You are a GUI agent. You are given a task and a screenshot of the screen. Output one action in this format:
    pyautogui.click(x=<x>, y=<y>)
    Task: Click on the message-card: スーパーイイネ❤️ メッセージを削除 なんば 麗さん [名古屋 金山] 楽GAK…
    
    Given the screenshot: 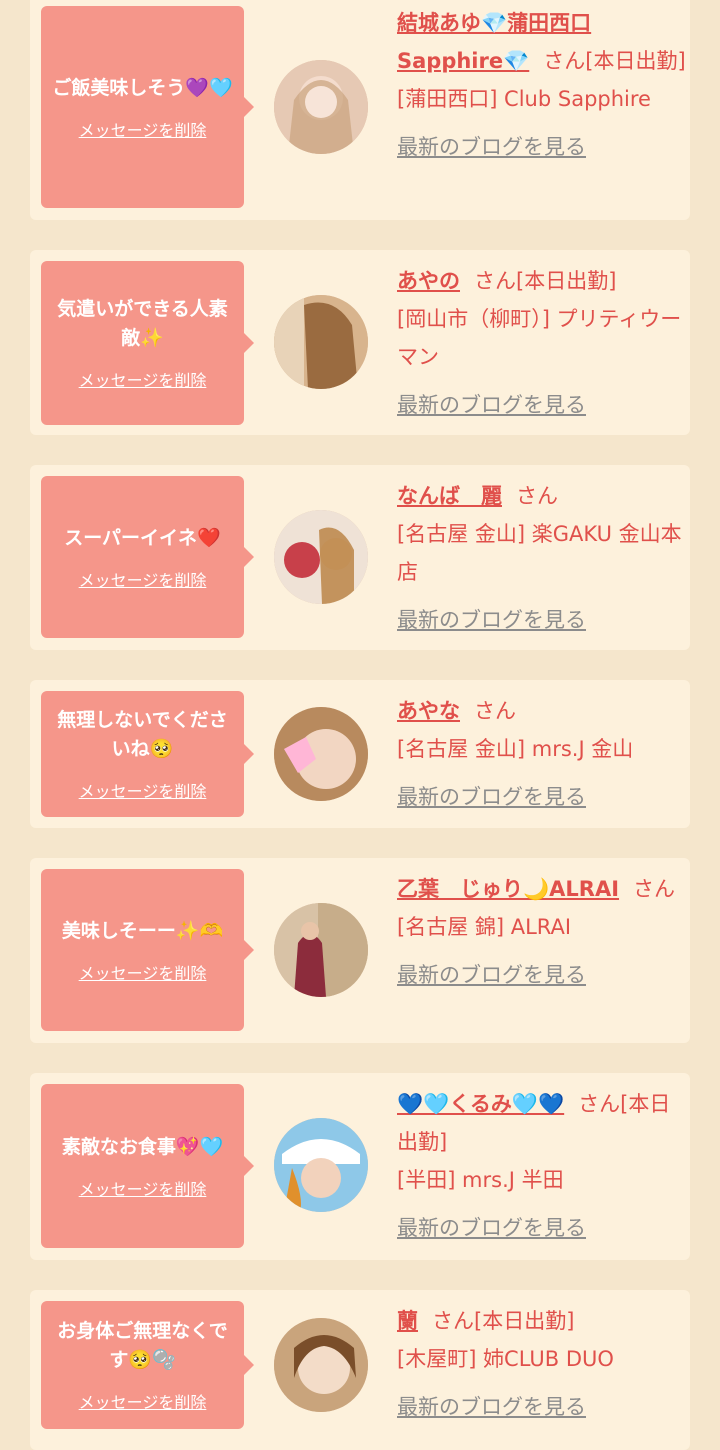 What is the action you would take?
    pyautogui.click(x=360, y=557)
    